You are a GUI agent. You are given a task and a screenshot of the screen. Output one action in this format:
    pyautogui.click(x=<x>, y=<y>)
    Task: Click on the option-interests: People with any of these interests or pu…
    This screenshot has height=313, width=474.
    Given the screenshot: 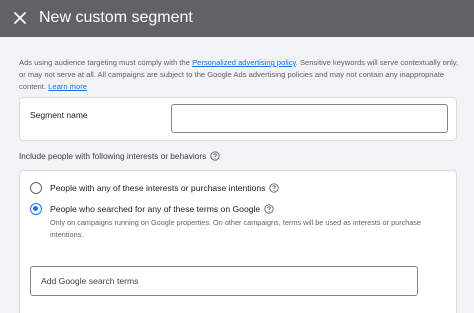 What is the action you would take?
    pyautogui.click(x=155, y=188)
    